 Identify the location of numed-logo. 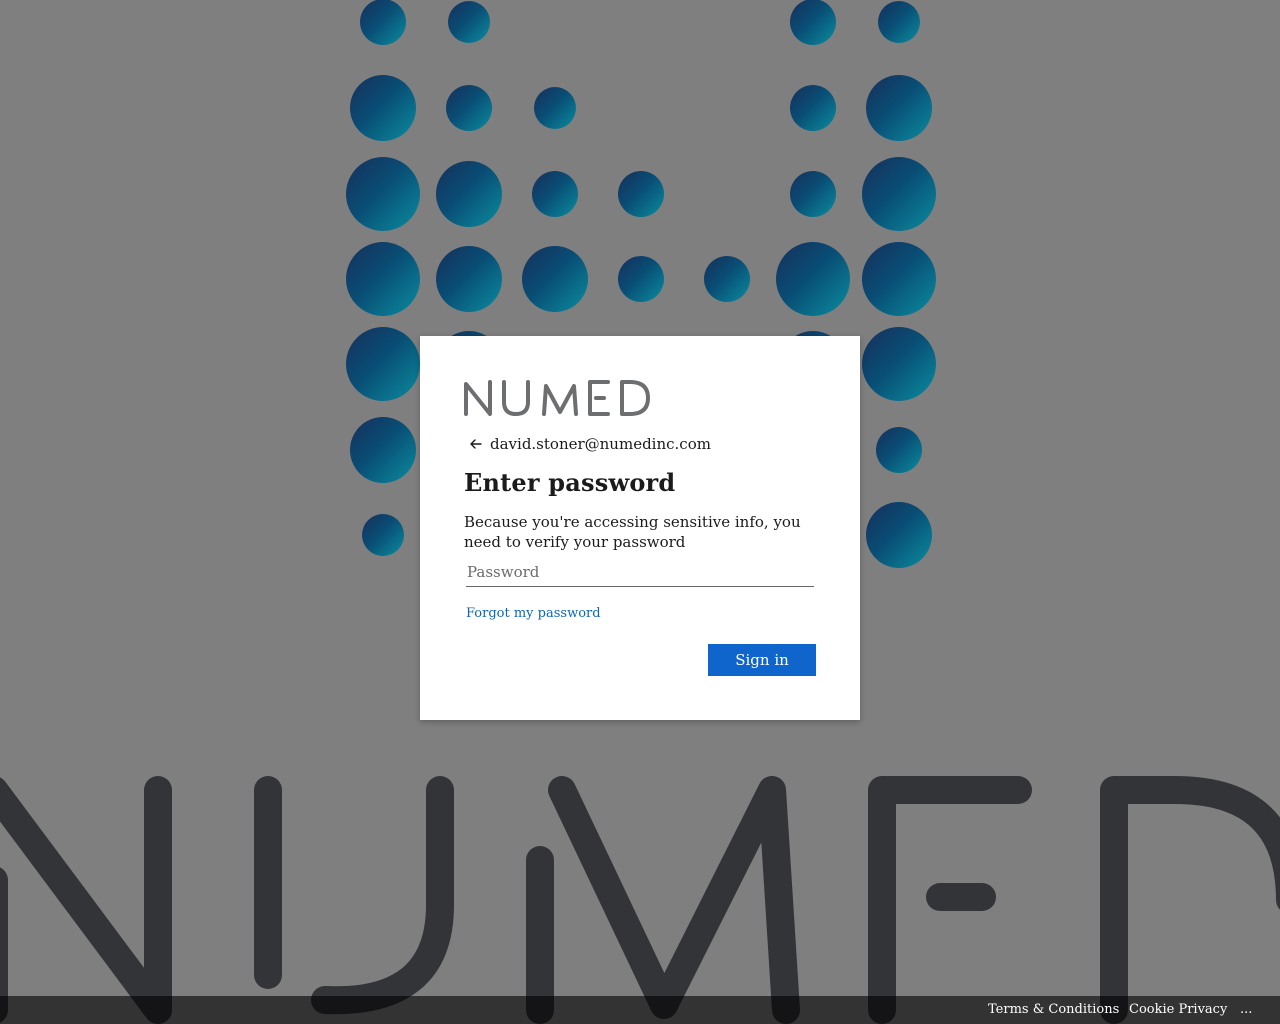
(557, 398).